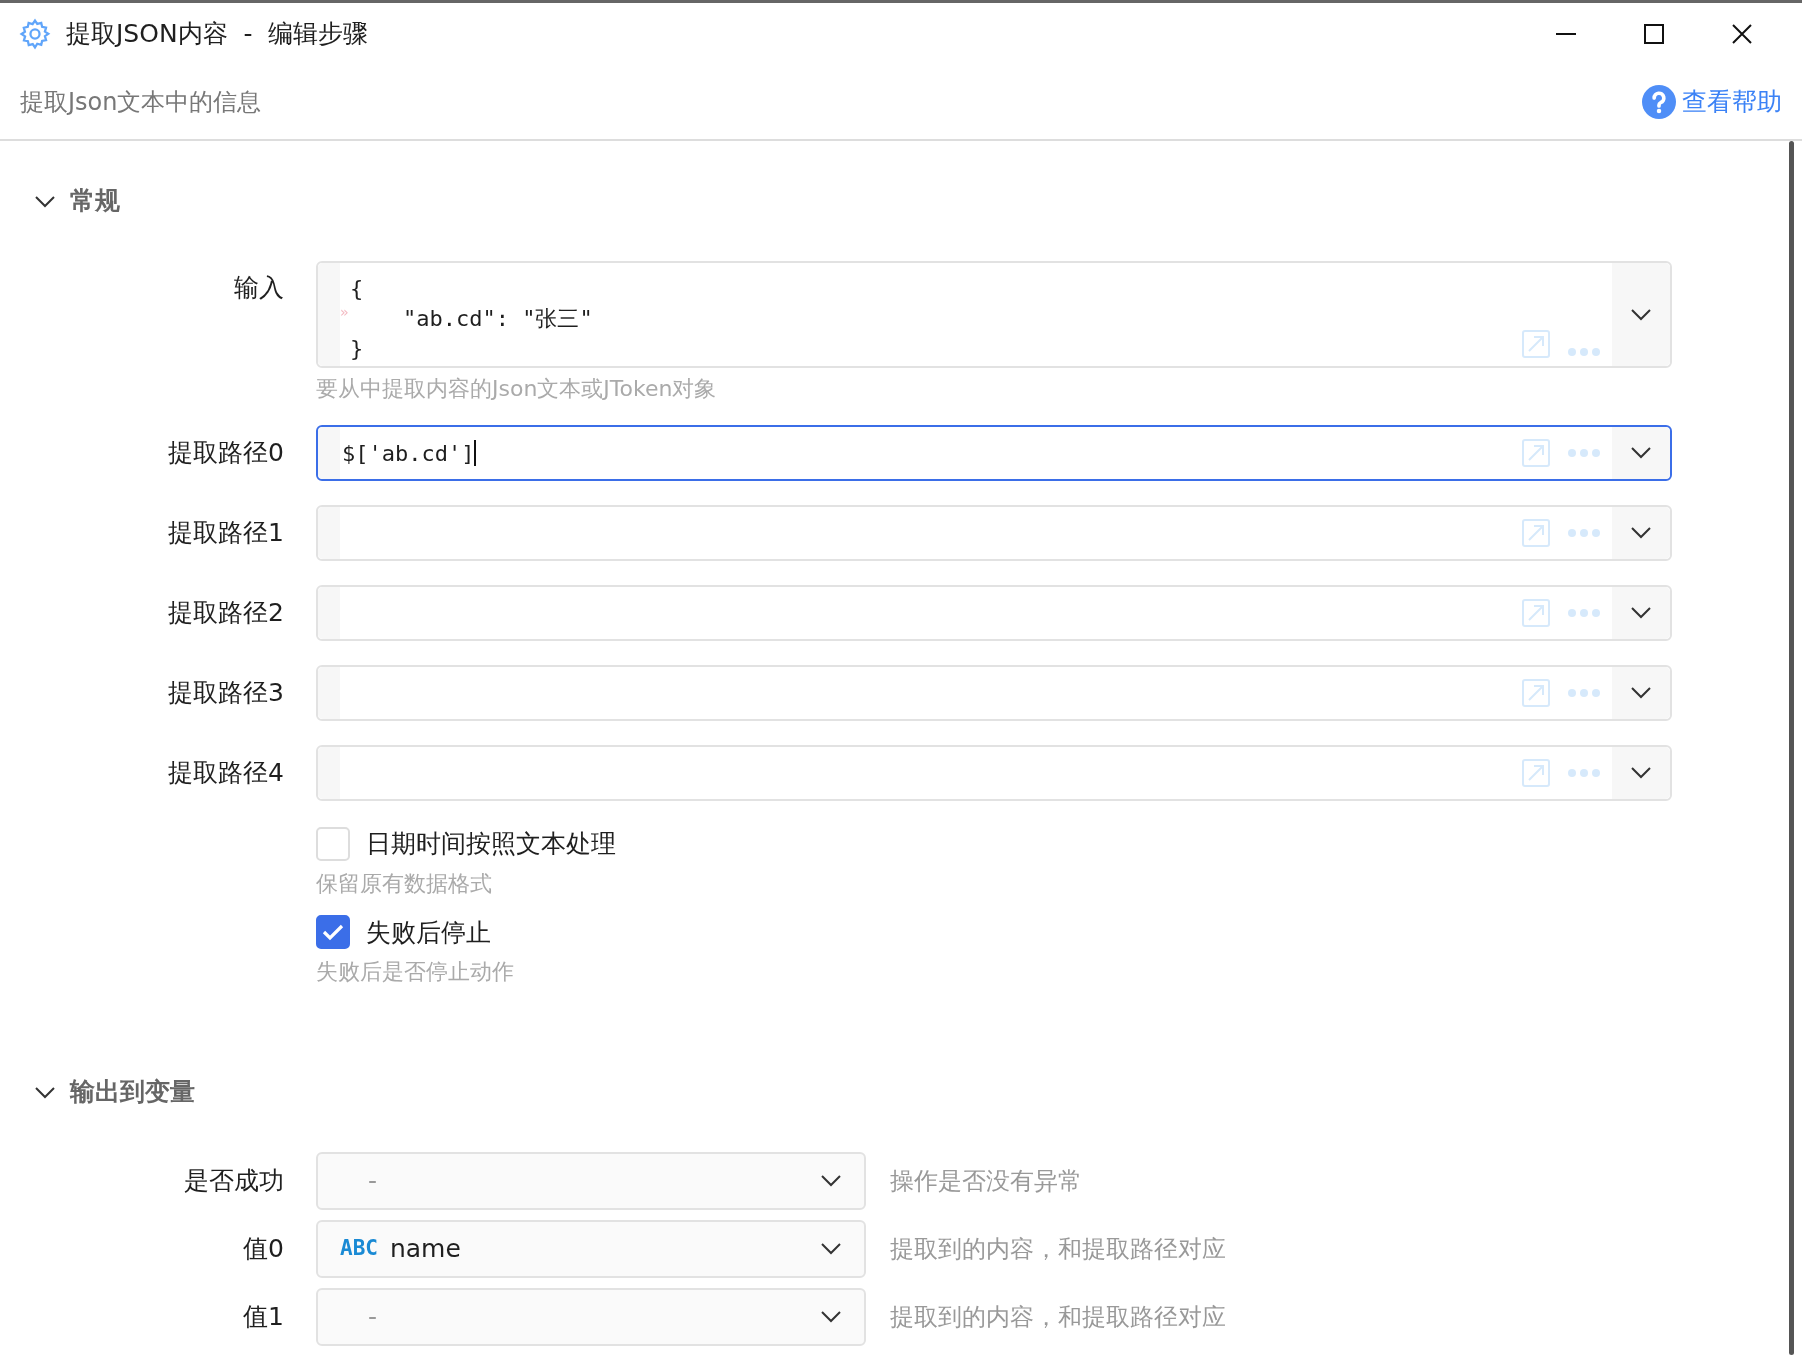  What do you see at coordinates (132, 1092) in the screenshot?
I see `section-title: 输出到变量` at bounding box center [132, 1092].